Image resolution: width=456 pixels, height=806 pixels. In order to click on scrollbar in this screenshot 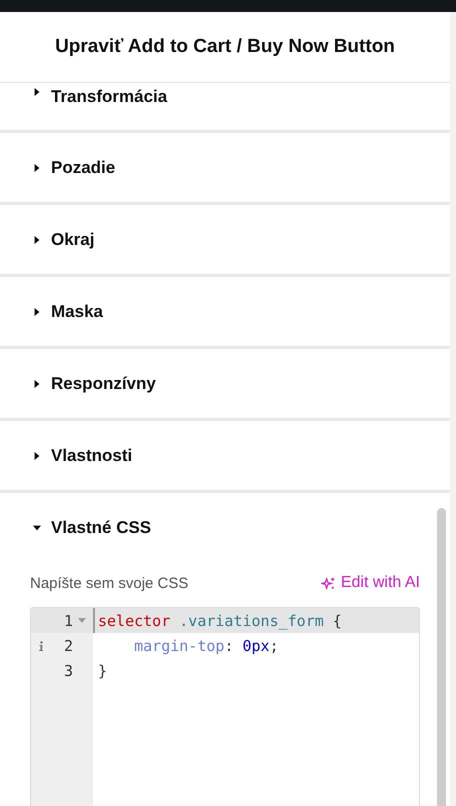, I will do `click(441, 657)`.